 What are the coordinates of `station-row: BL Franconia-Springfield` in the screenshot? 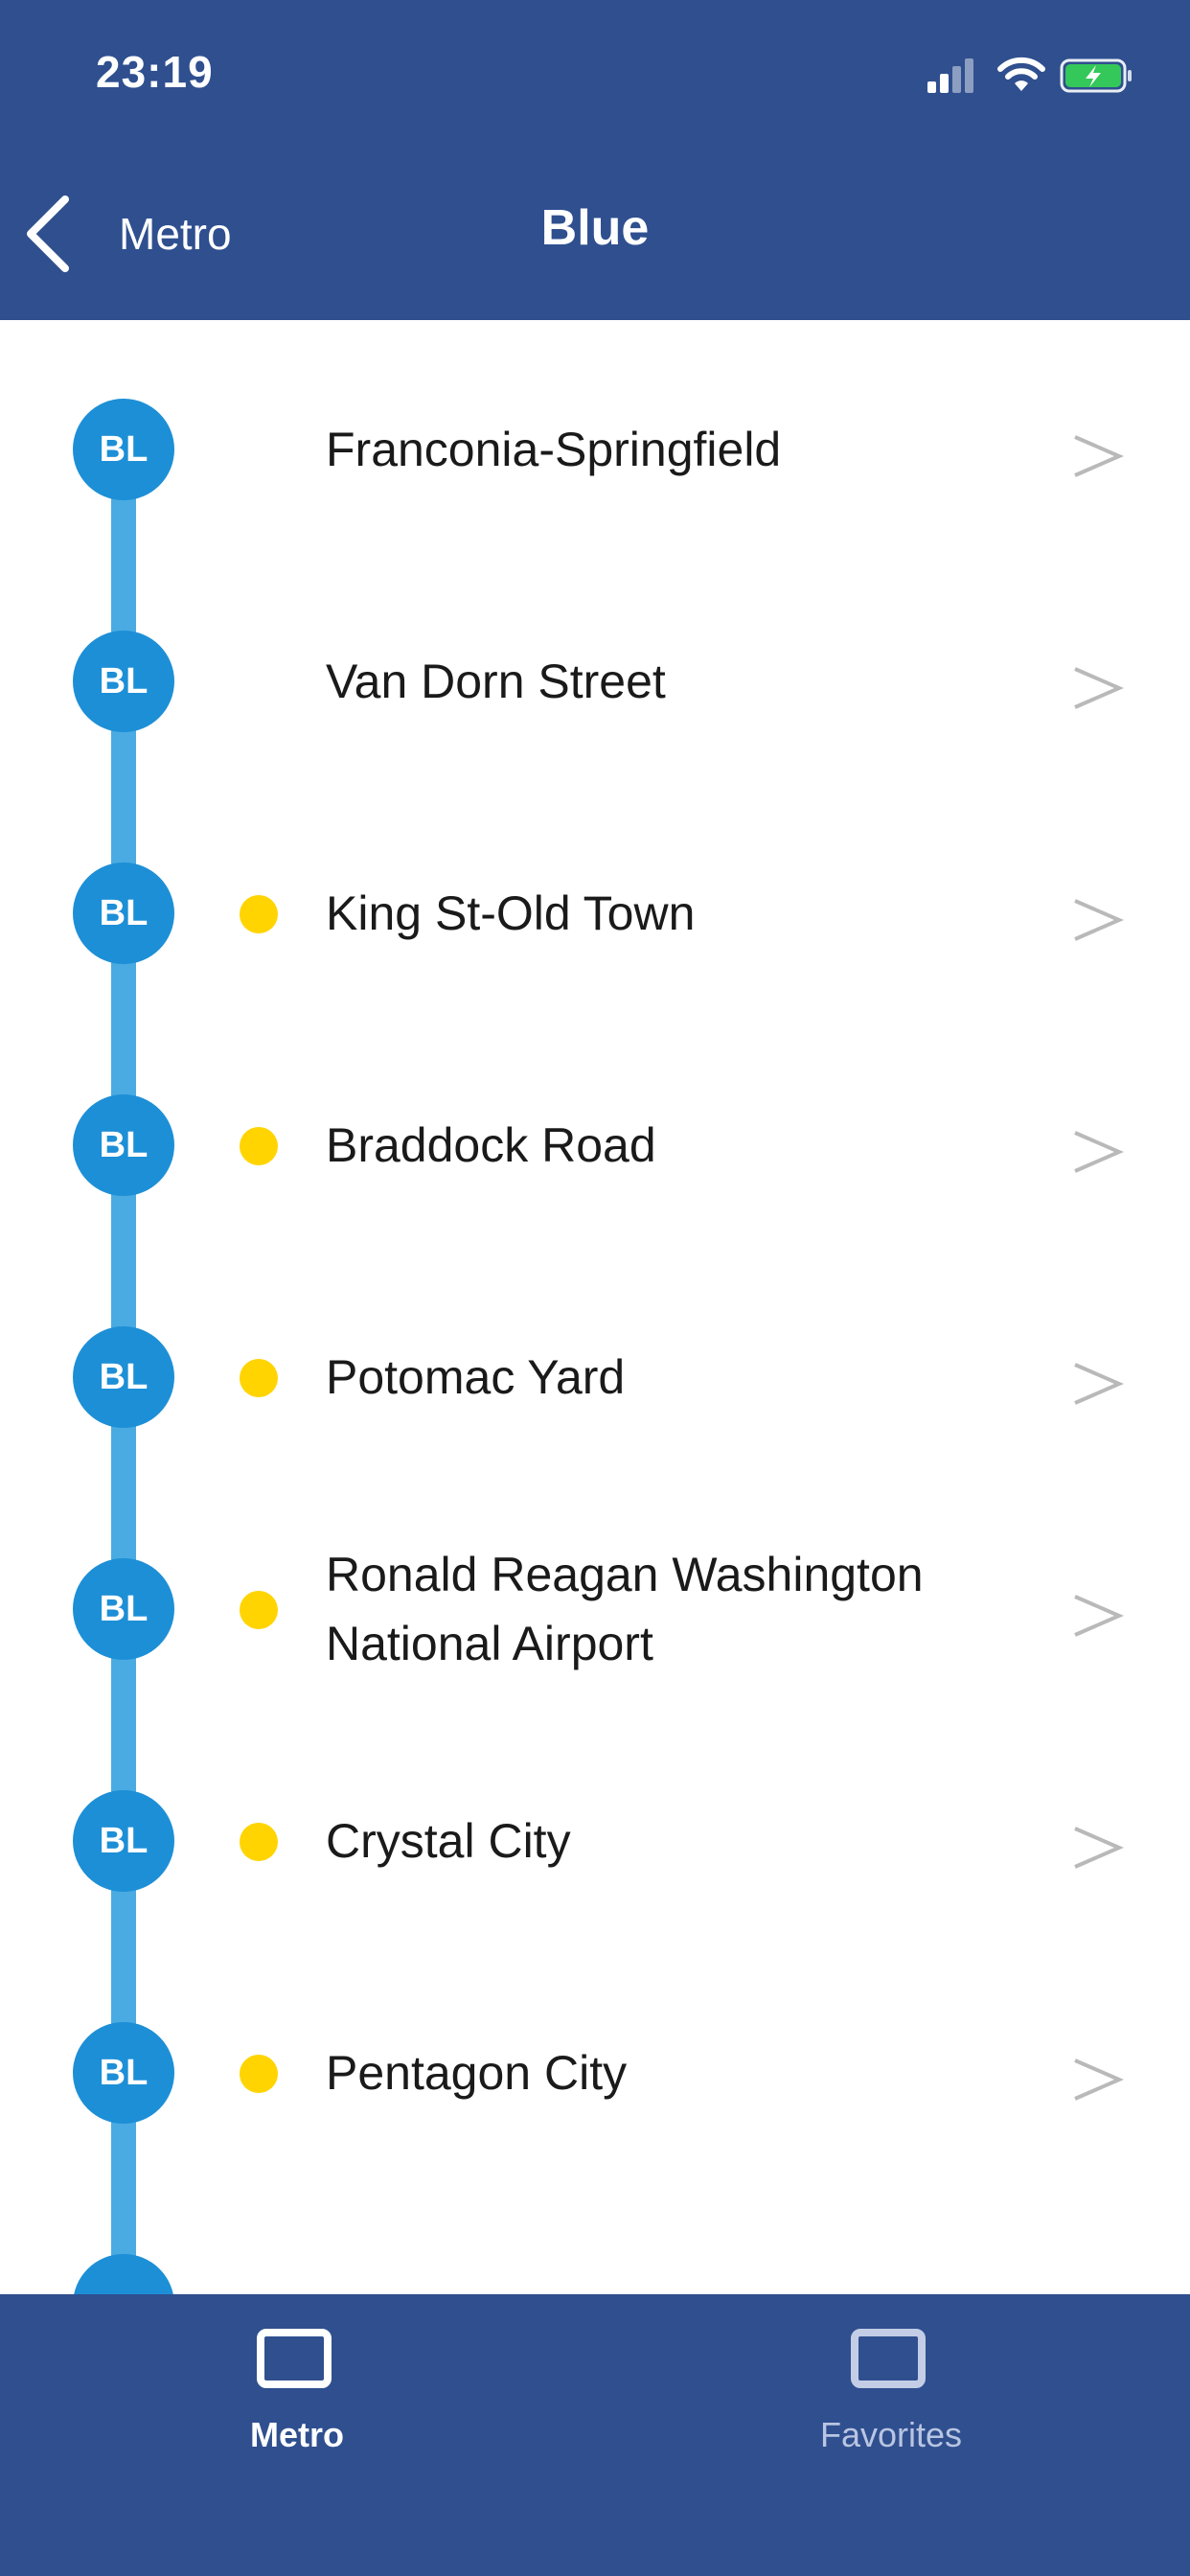 It's located at (595, 435).